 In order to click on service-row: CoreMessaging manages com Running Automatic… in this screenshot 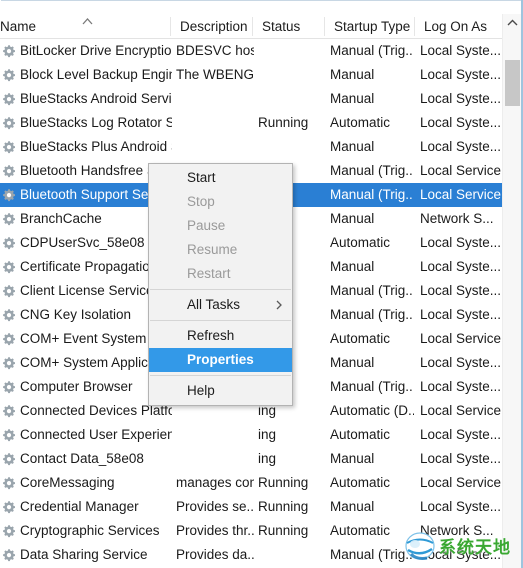, I will do `click(251, 483)`.